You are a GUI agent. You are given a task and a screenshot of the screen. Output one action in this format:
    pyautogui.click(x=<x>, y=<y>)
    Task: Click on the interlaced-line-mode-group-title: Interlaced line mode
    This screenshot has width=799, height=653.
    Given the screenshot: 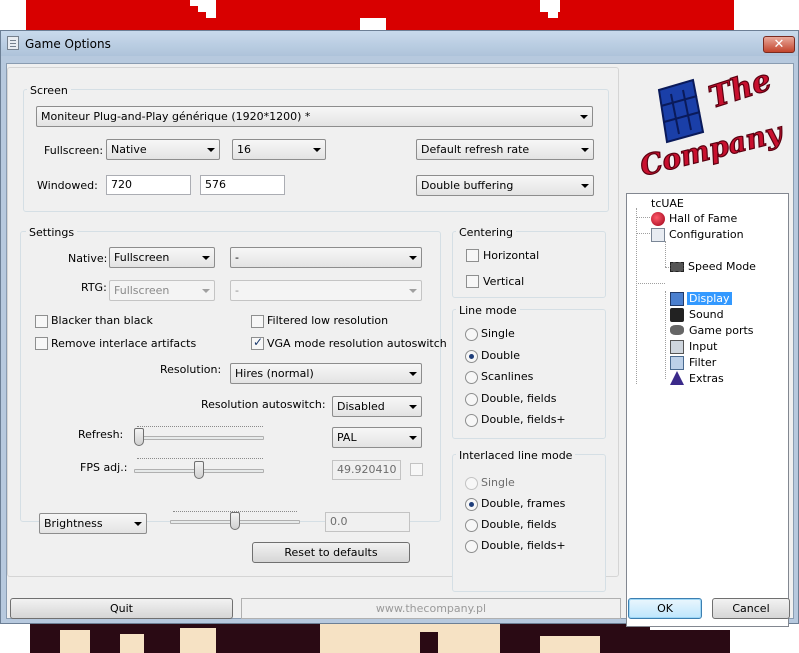 What is the action you would take?
    pyautogui.click(x=516, y=455)
    